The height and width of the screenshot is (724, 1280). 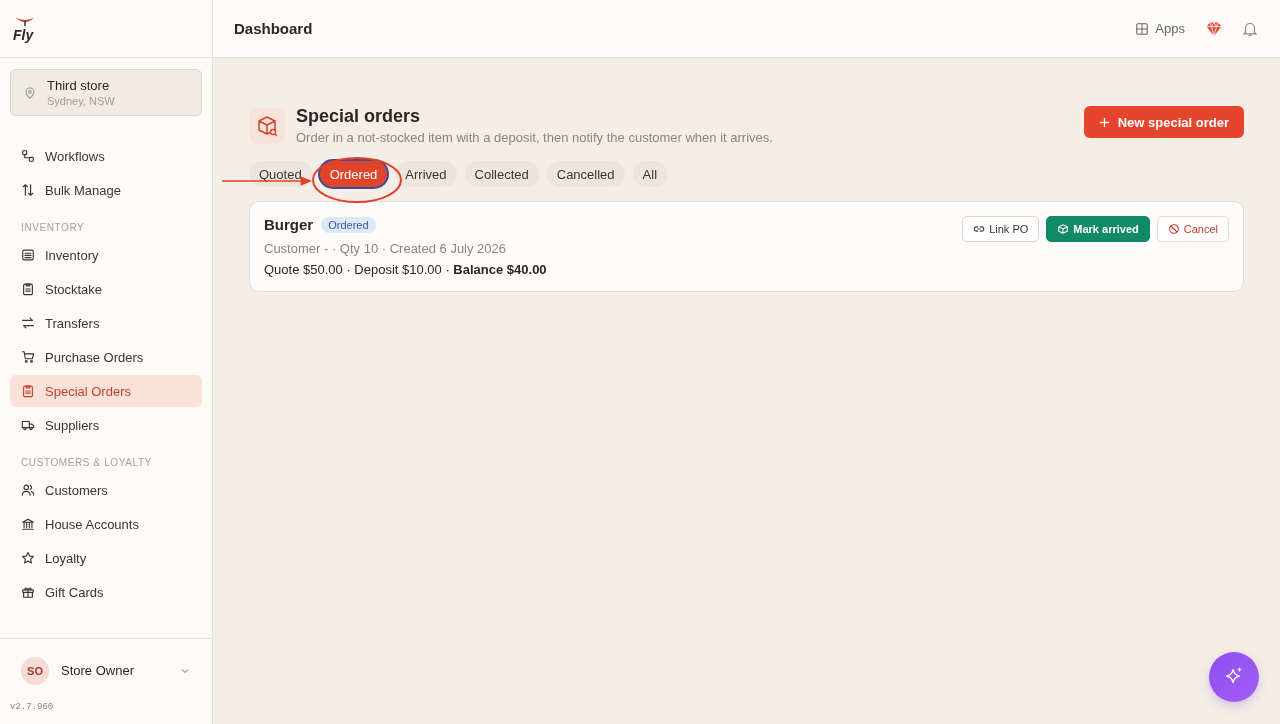 I want to click on user-menu: SO Store Owner, so click(x=106, y=670).